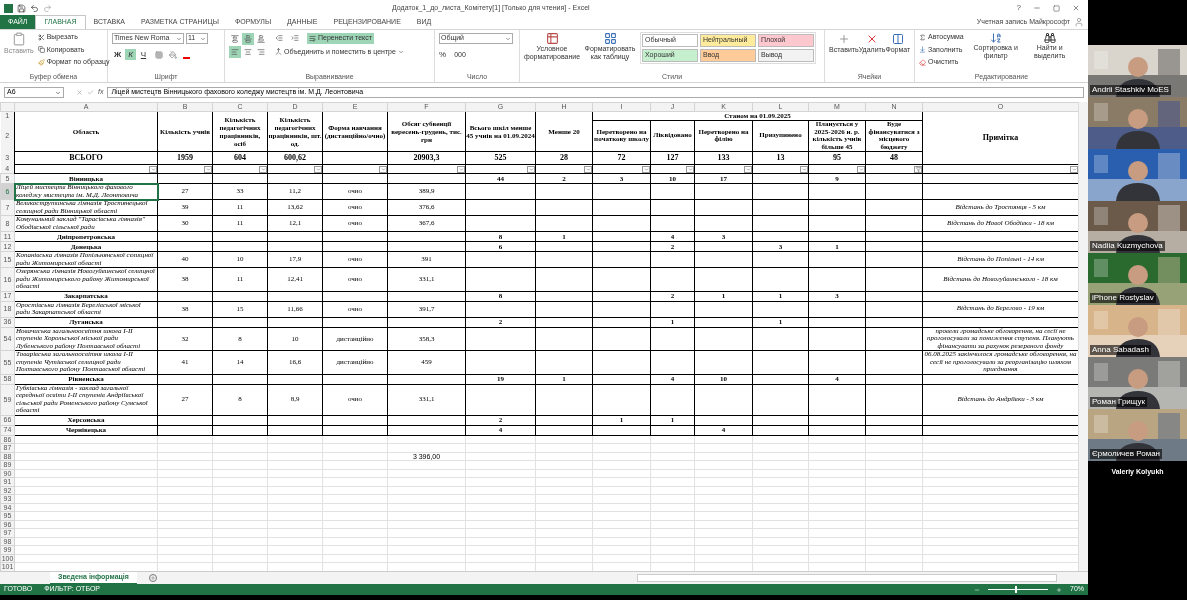  I want to click on total-cell: 72, so click(621, 158).